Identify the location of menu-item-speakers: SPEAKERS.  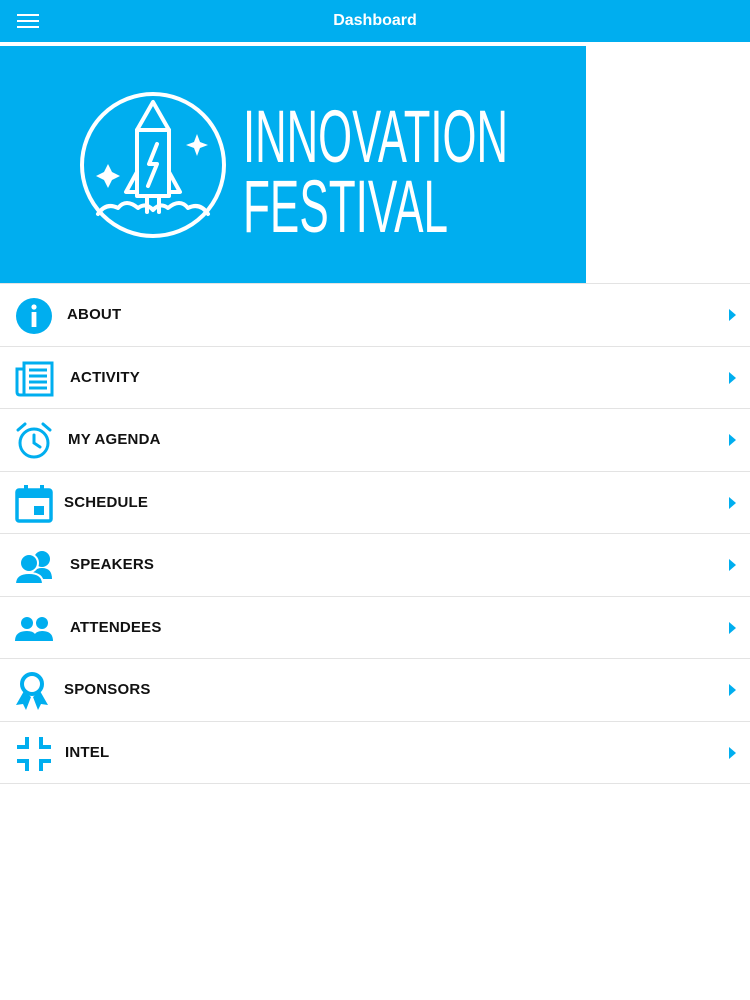
(375, 565).